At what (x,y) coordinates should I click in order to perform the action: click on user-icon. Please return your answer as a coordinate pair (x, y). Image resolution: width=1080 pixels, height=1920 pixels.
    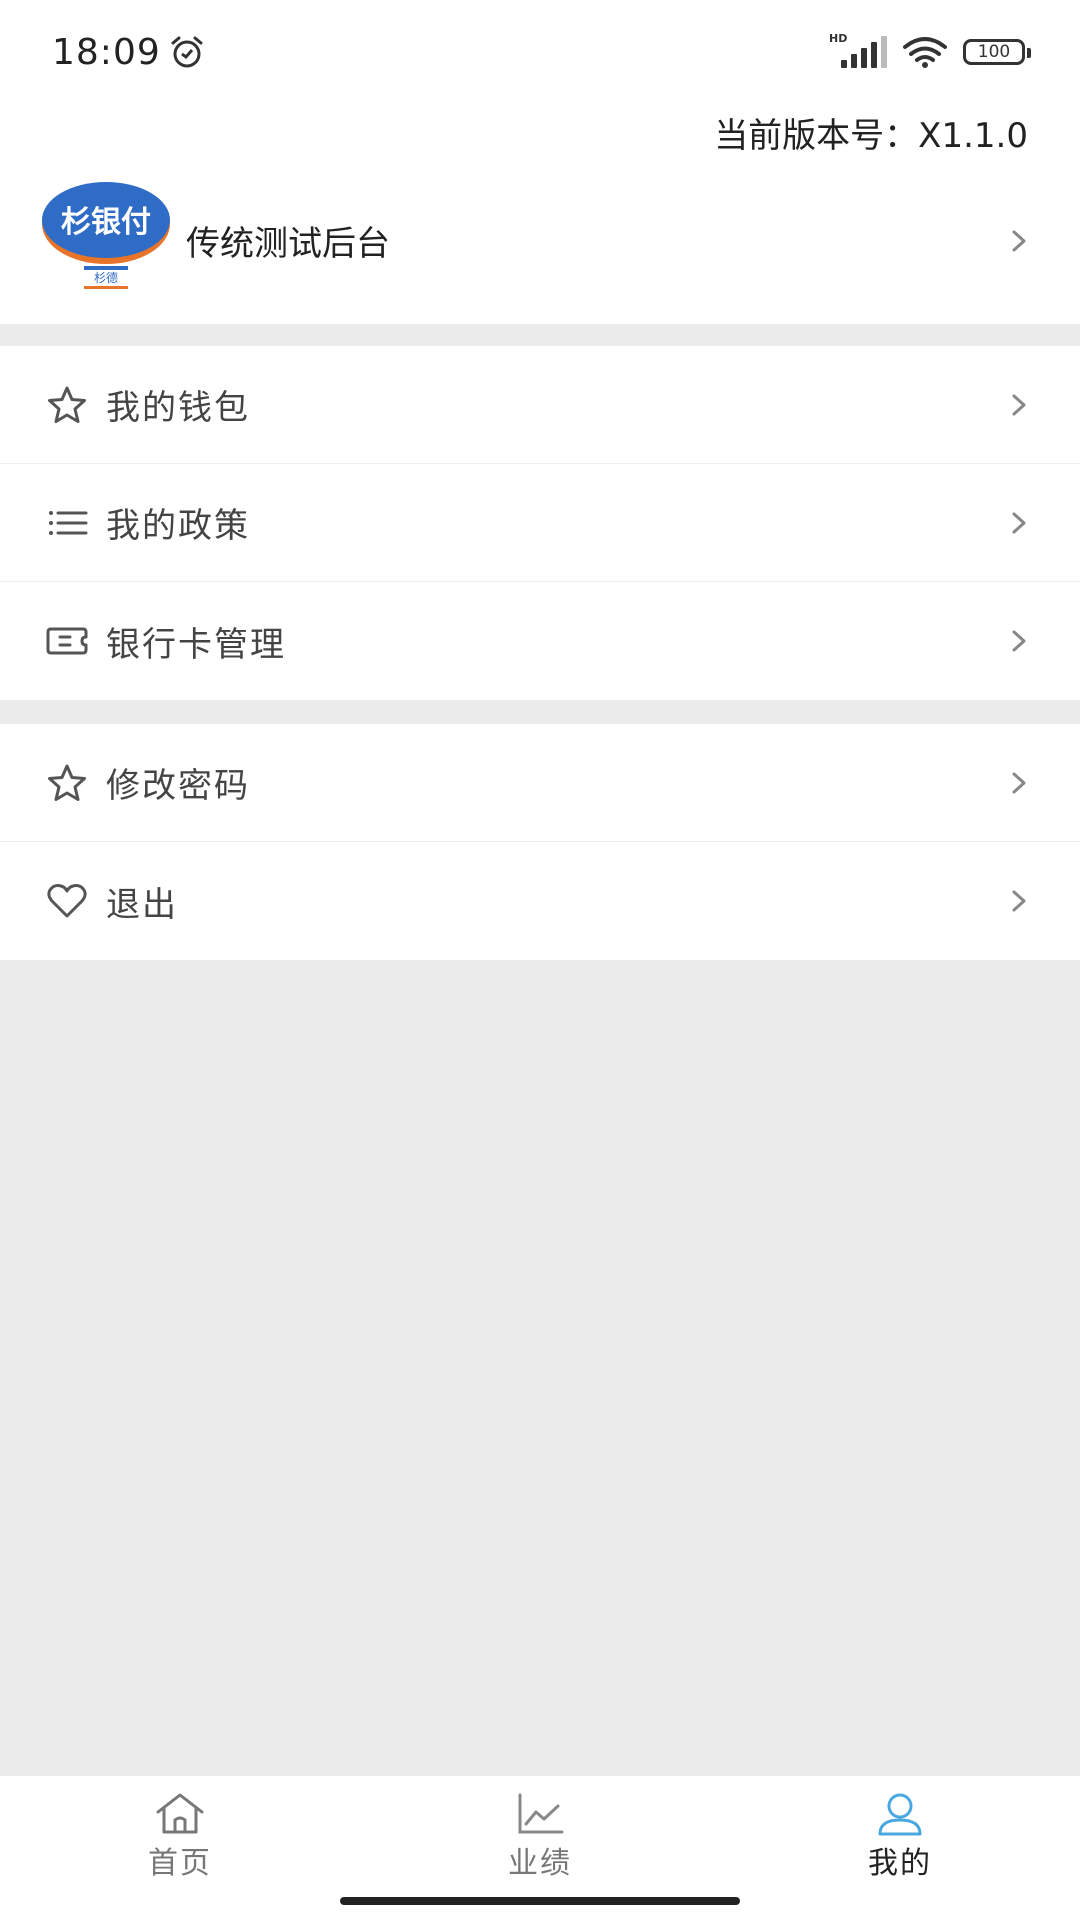
    Looking at the image, I should click on (900, 1814).